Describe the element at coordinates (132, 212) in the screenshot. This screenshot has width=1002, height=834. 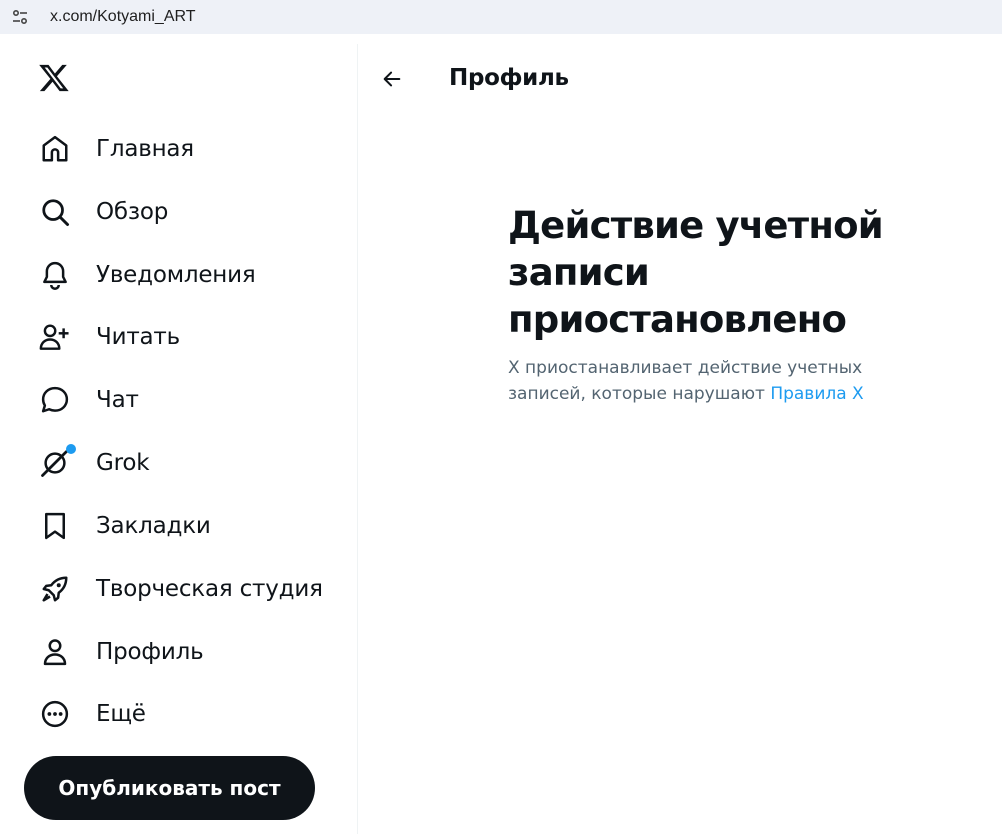
I see `sidebar-item-label: Обзор` at that location.